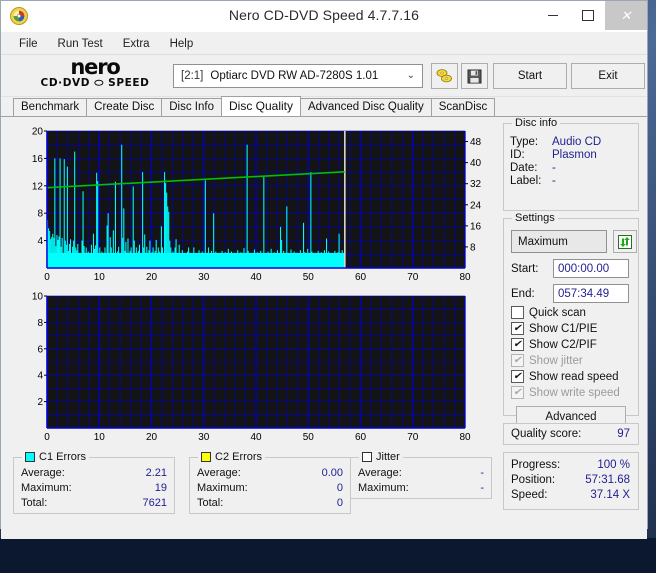 This screenshot has width=656, height=573. Describe the element at coordinates (383, 488) in the screenshot. I see `jitter-maximum-key: Maximum:` at that location.